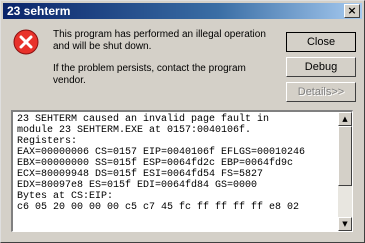  I want to click on vertical-scrollbar: ▲ ▼, so click(345, 171).